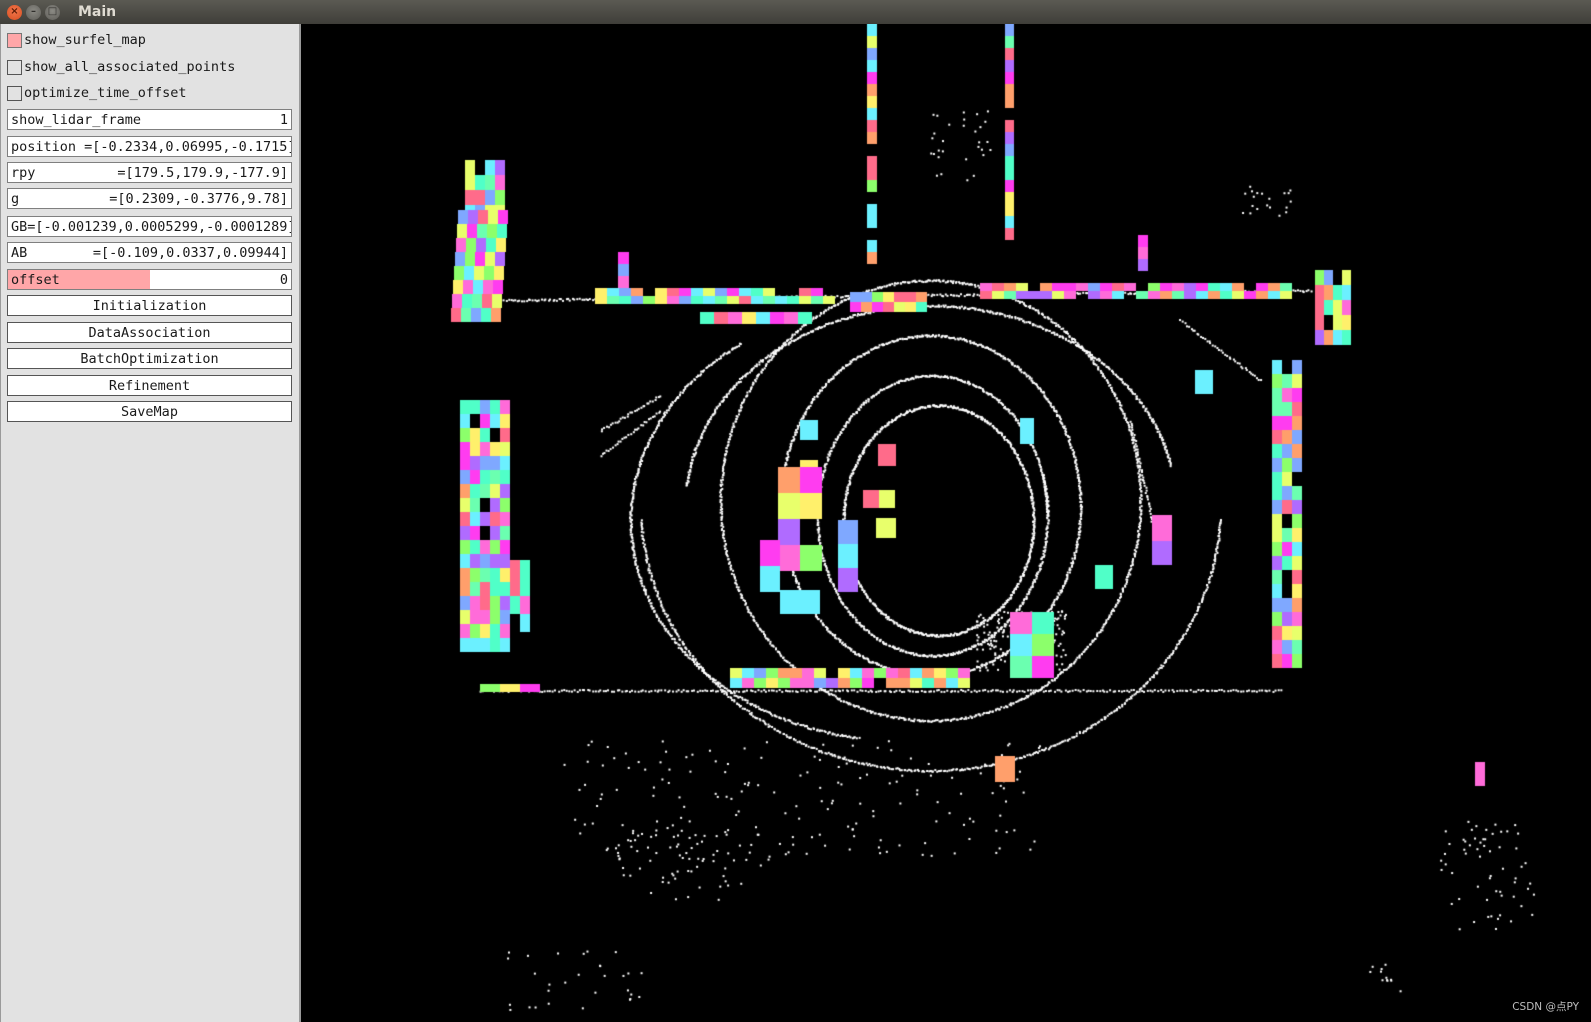 Image resolution: width=1591 pixels, height=1022 pixels. Describe the element at coordinates (23, 172) in the screenshot. I see `field-label: rpy` at that location.